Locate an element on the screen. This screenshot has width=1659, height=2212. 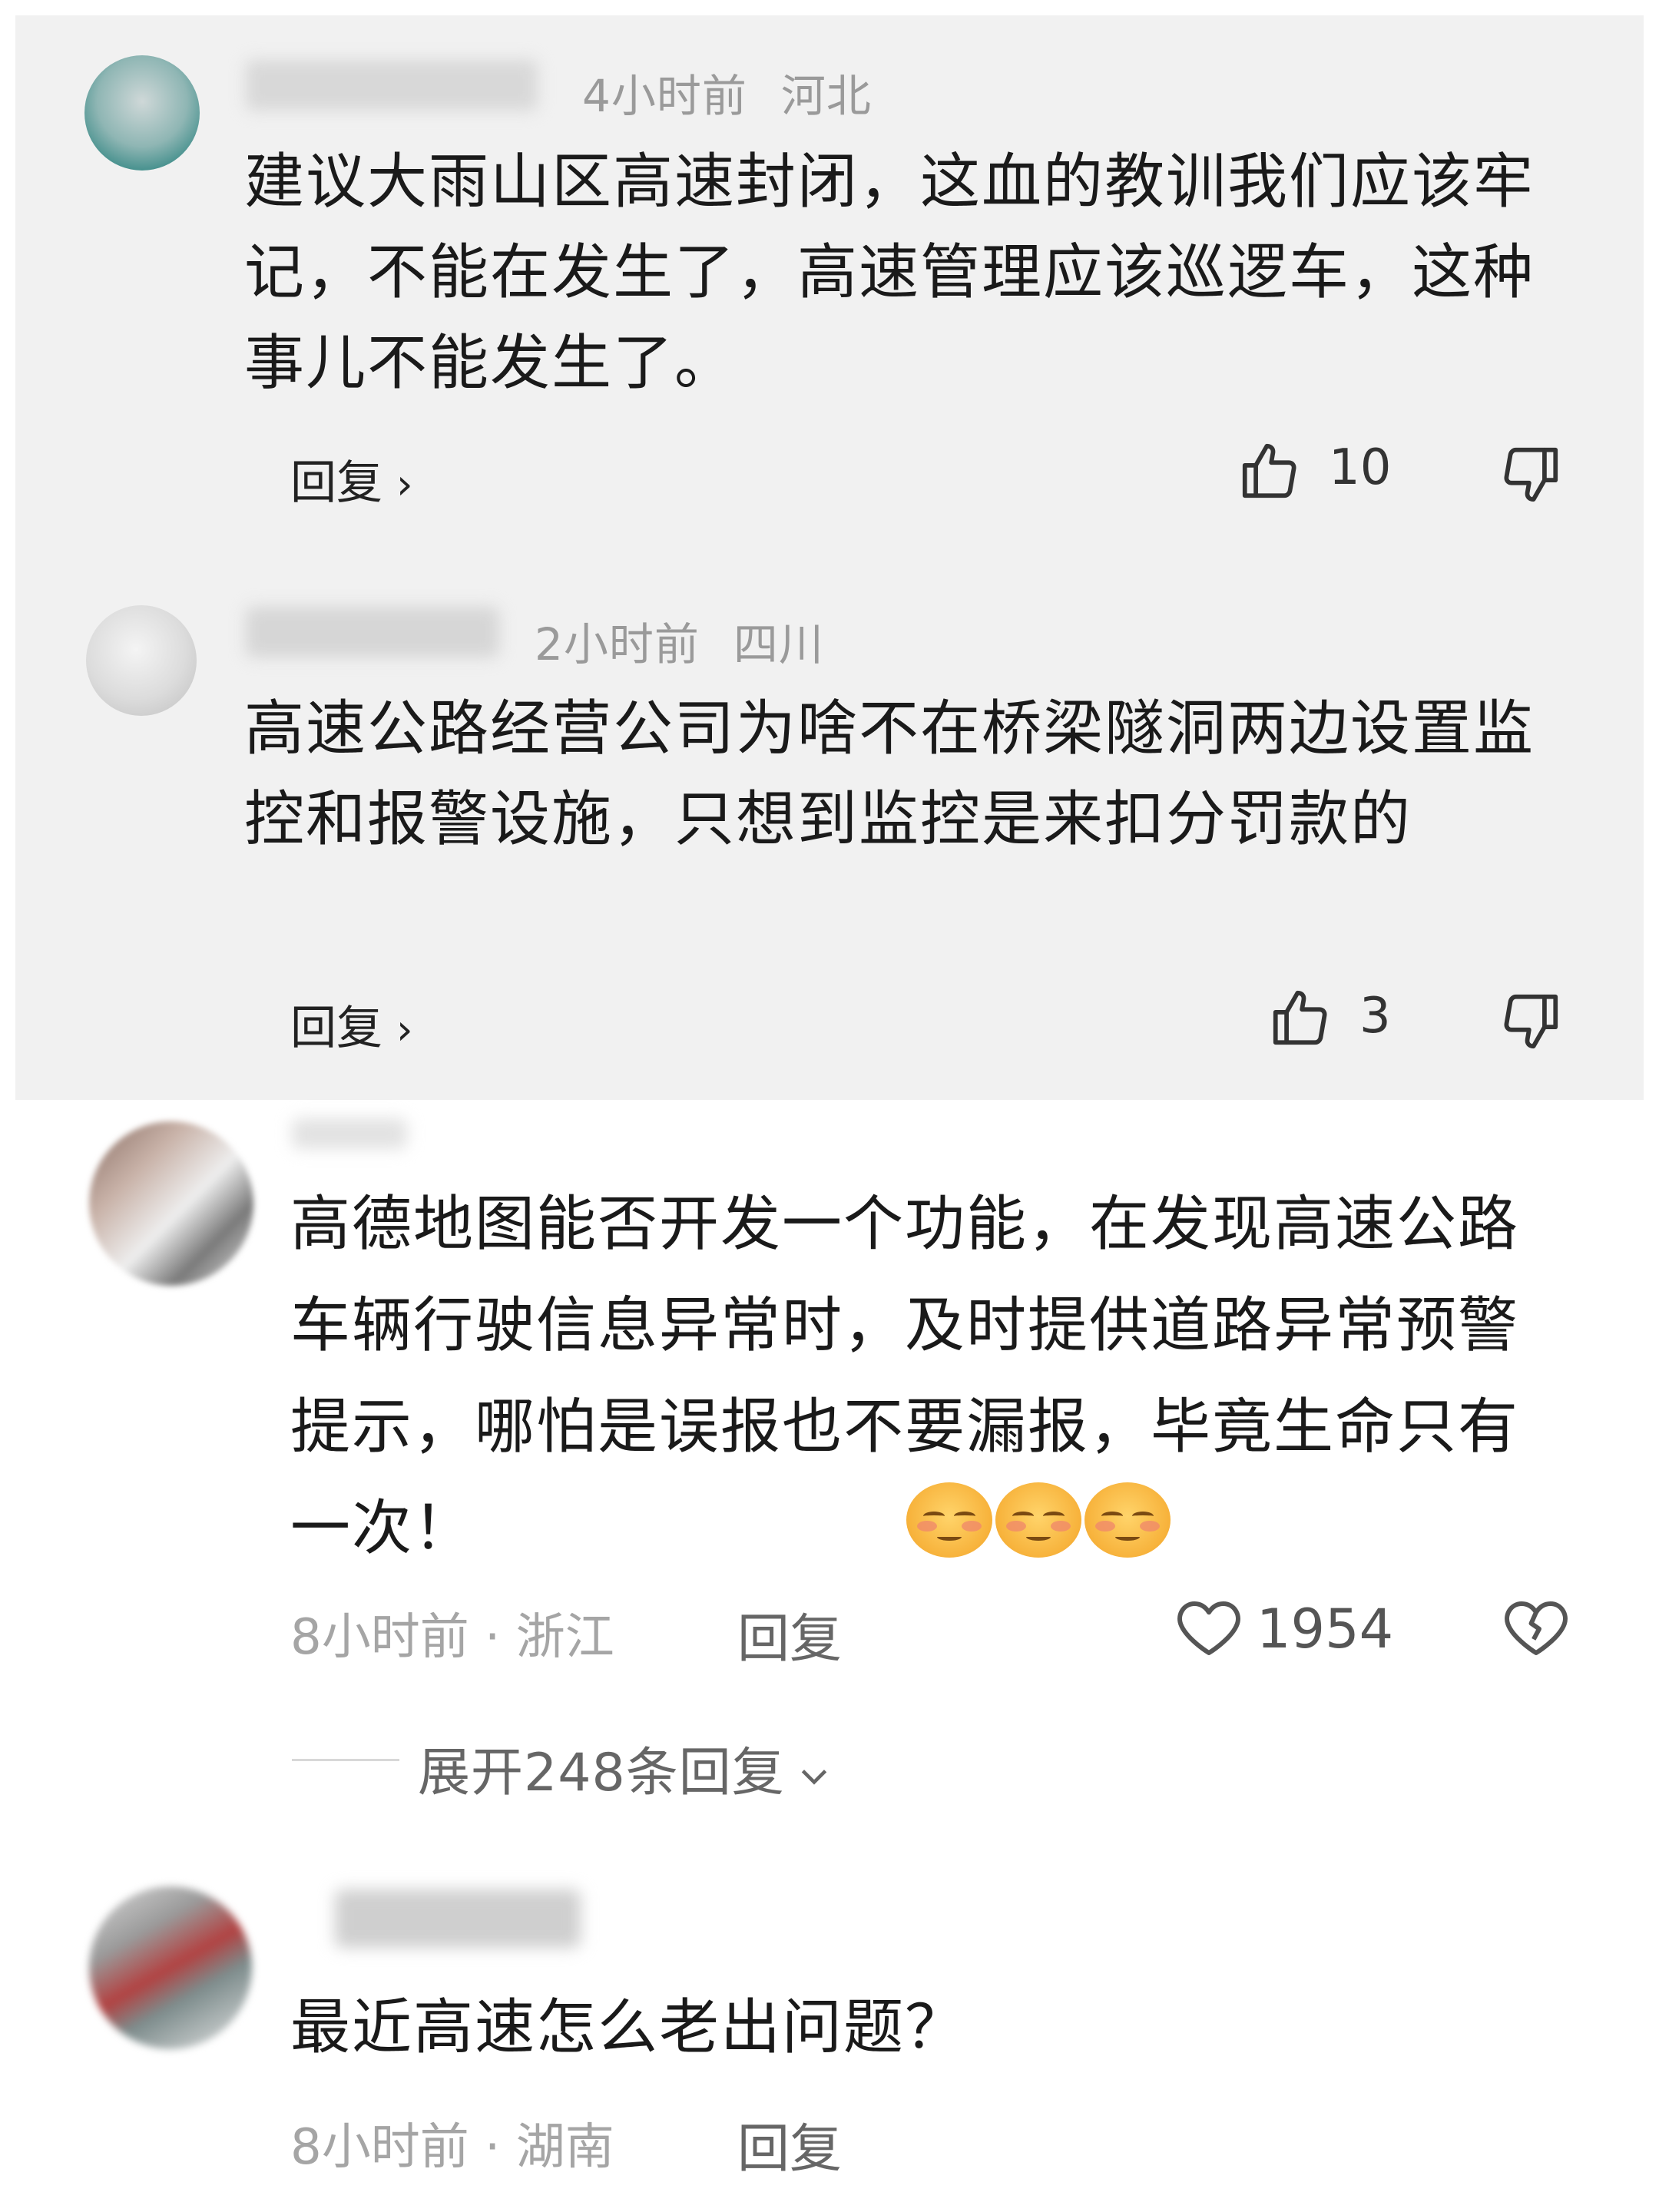
comment-text: 最近高速怎么老出问题？ is located at coordinates (628, 2027).